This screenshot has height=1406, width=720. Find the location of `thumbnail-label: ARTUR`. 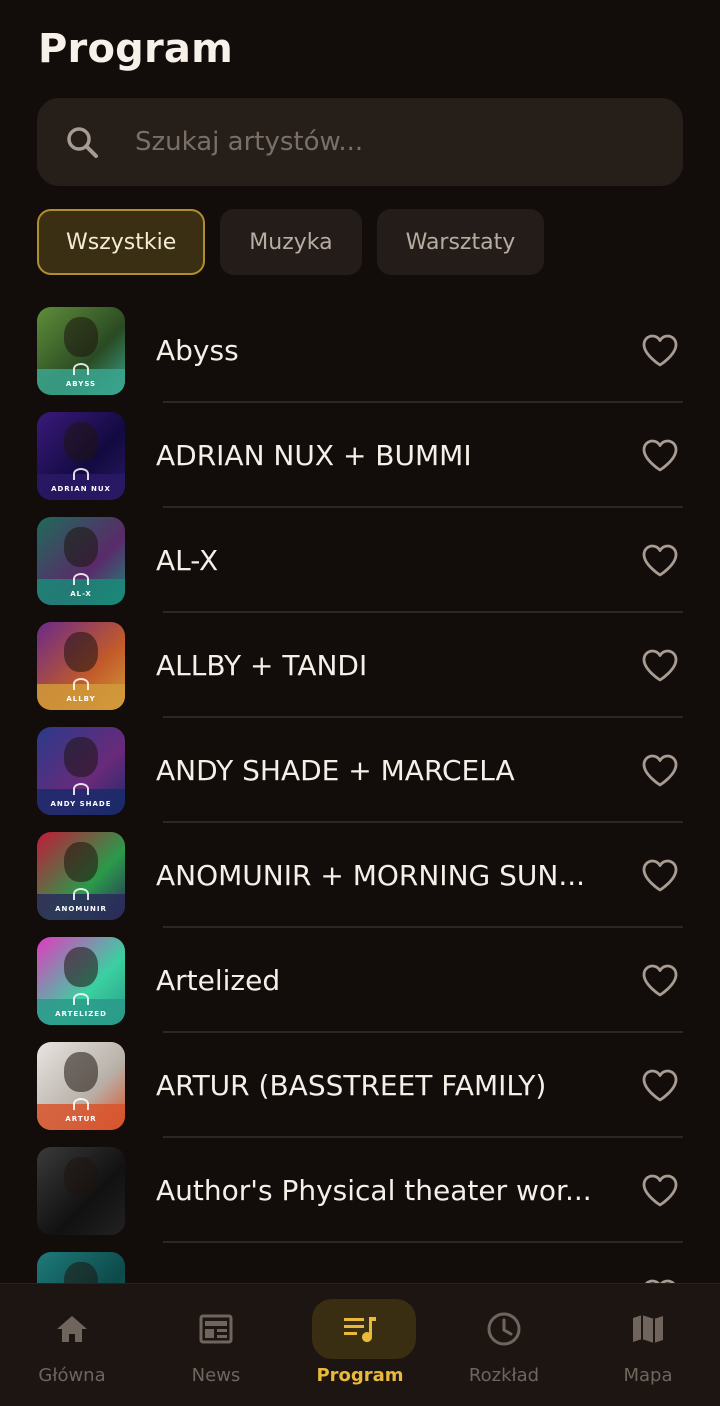

thumbnail-label: ARTUR is located at coordinates (81, 1119).